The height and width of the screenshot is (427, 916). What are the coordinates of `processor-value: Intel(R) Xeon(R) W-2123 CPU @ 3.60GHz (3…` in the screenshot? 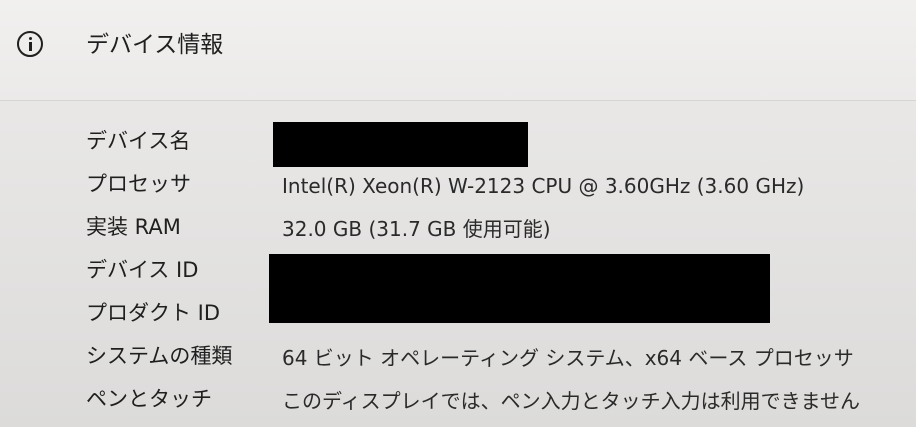 It's located at (543, 186).